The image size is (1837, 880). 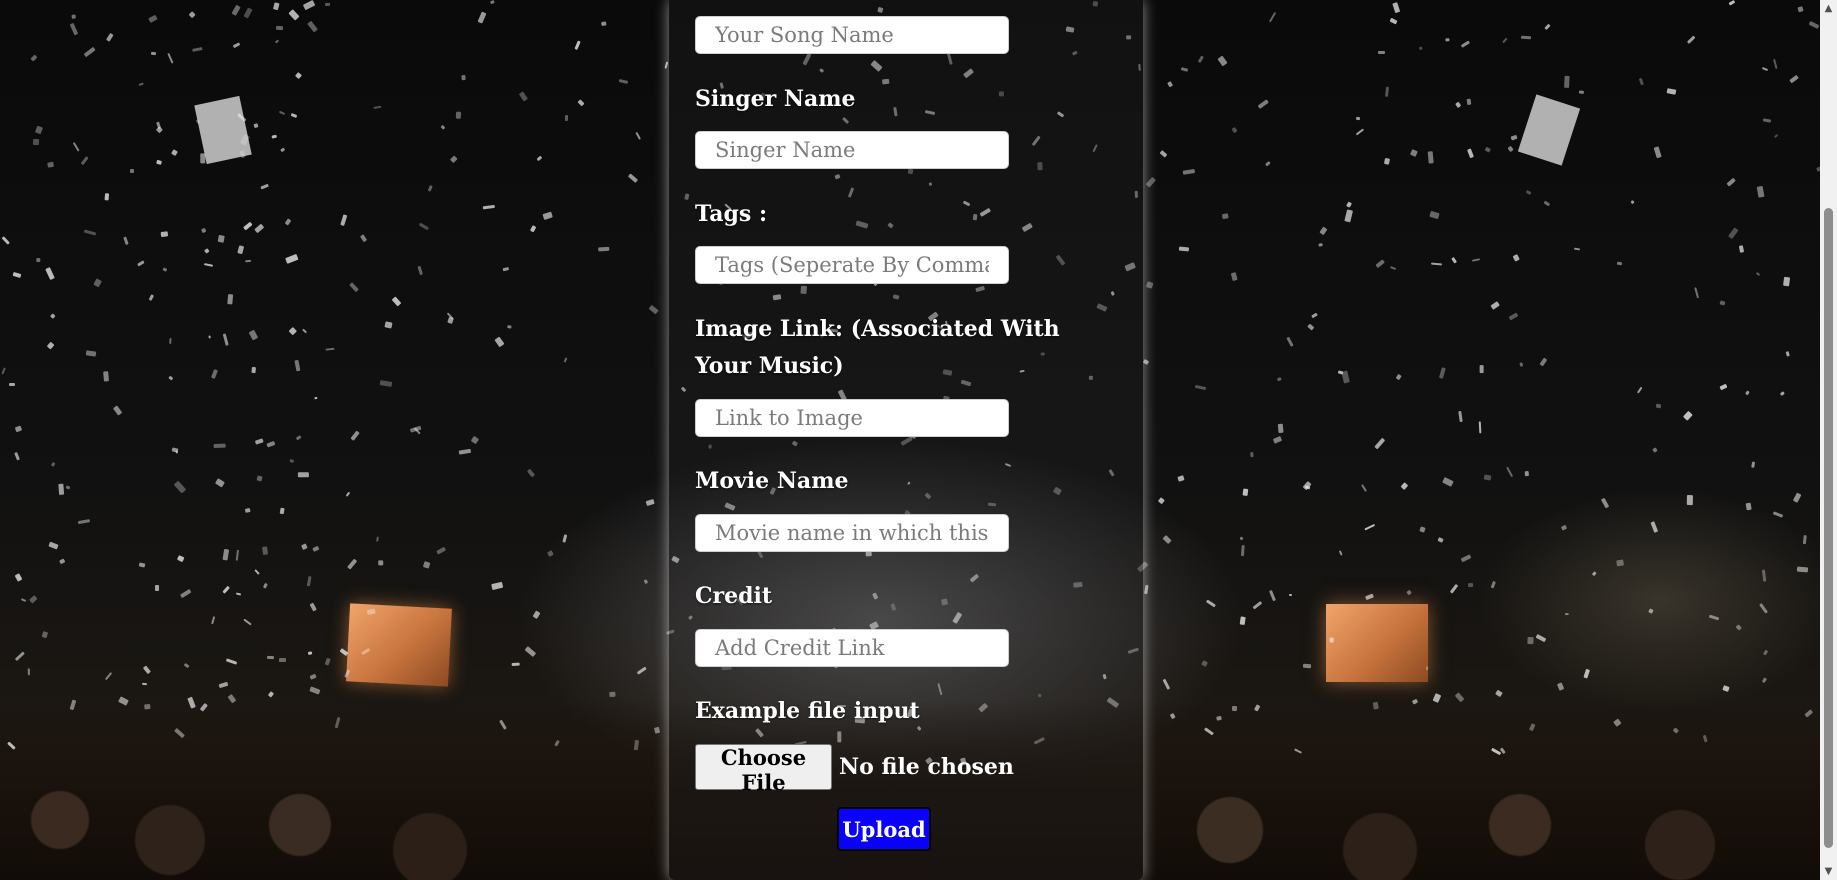 I want to click on stage-sign-right, so click(x=1549, y=130).